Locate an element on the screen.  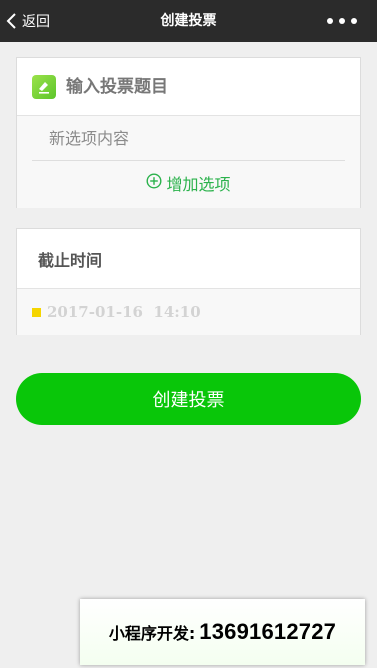
deadline-label: 截止时间 is located at coordinates (70, 260).